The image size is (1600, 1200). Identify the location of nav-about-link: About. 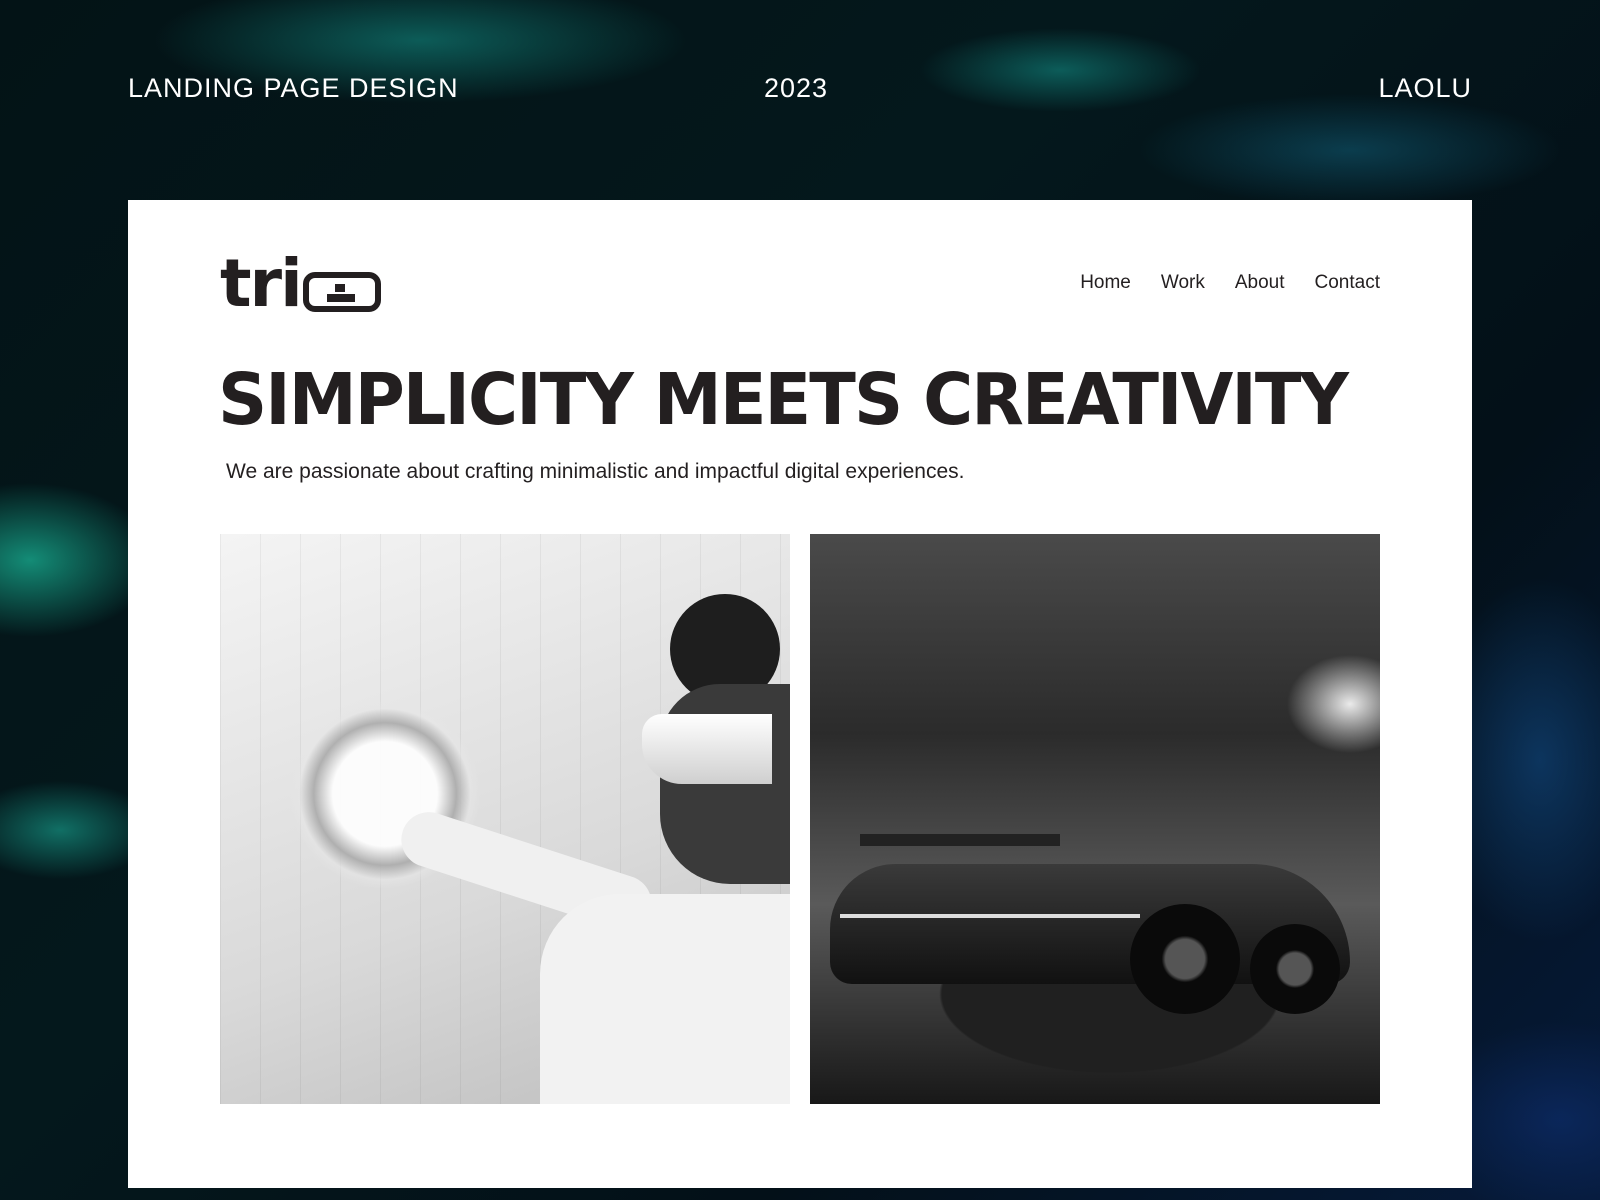
(1260, 283).